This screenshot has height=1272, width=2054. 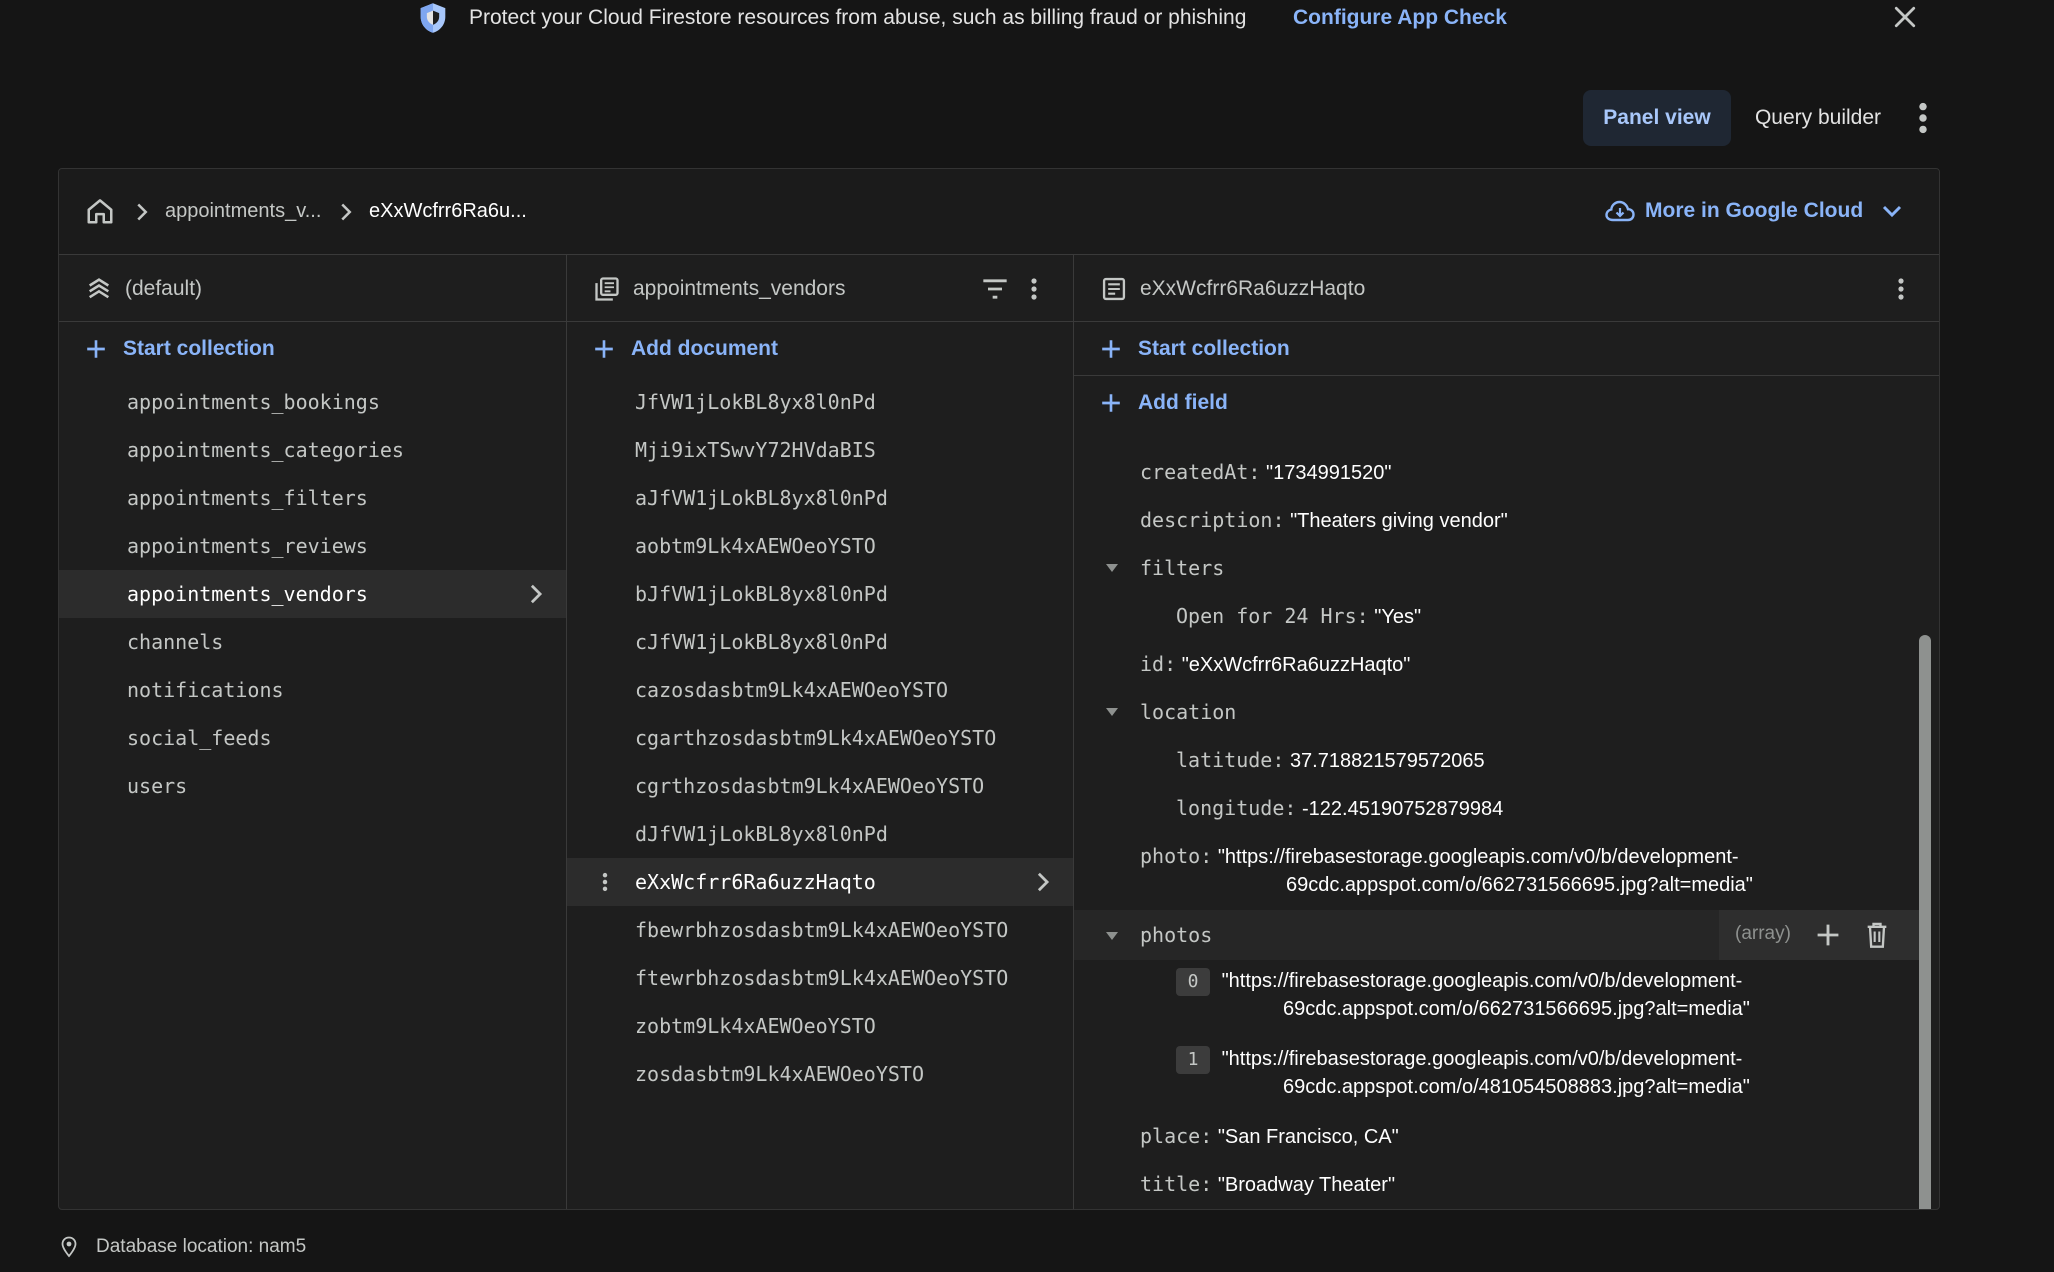 I want to click on document-item: zobtm9Lk4xAEWOeoYSTO, so click(x=820, y=1026).